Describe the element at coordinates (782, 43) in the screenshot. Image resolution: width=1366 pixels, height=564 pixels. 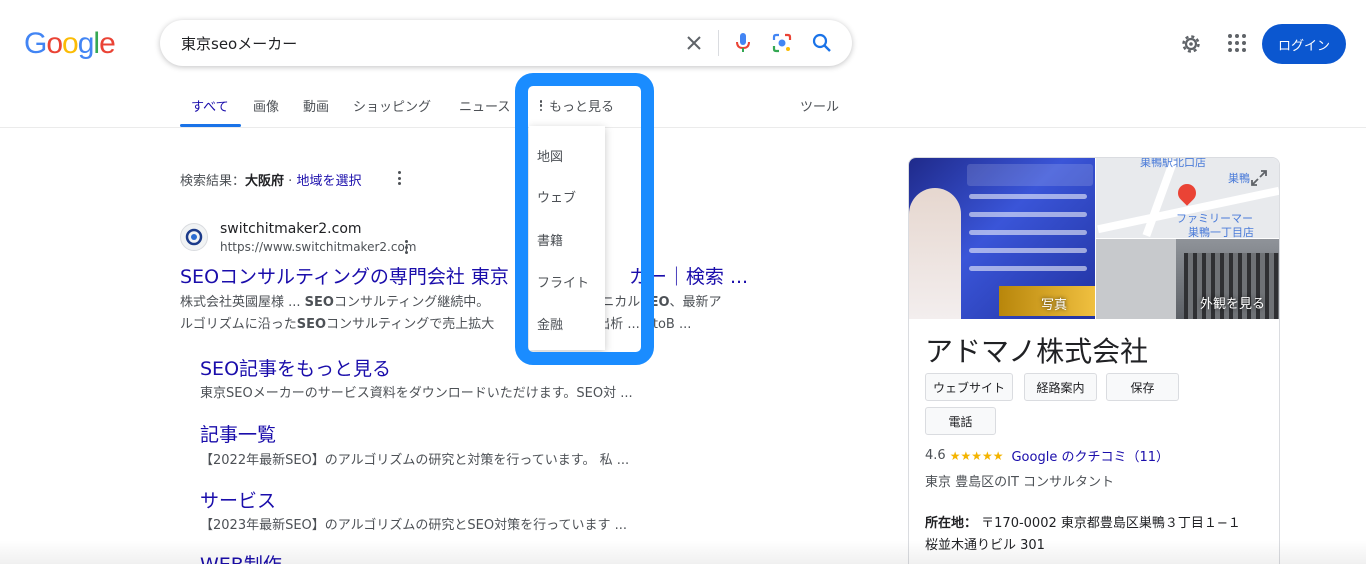
I see `google-lens-icon` at that location.